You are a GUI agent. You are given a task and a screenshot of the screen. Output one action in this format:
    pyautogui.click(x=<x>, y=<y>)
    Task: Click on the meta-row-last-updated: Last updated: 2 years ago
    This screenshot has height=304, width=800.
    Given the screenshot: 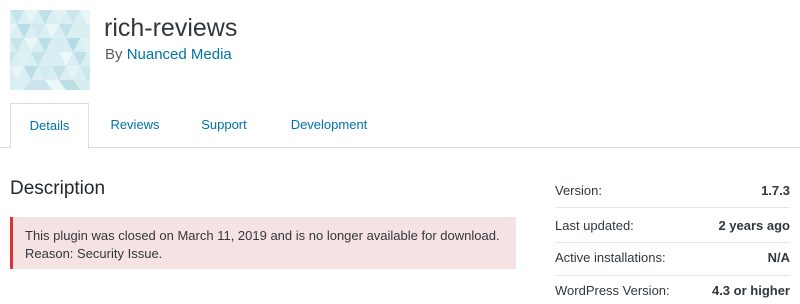 What is the action you would take?
    pyautogui.click(x=672, y=226)
    